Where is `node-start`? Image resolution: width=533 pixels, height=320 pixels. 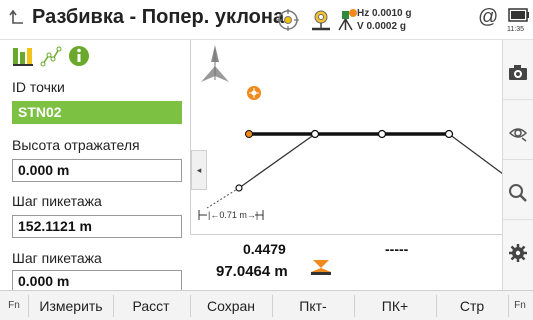
node-start is located at coordinates (249, 134).